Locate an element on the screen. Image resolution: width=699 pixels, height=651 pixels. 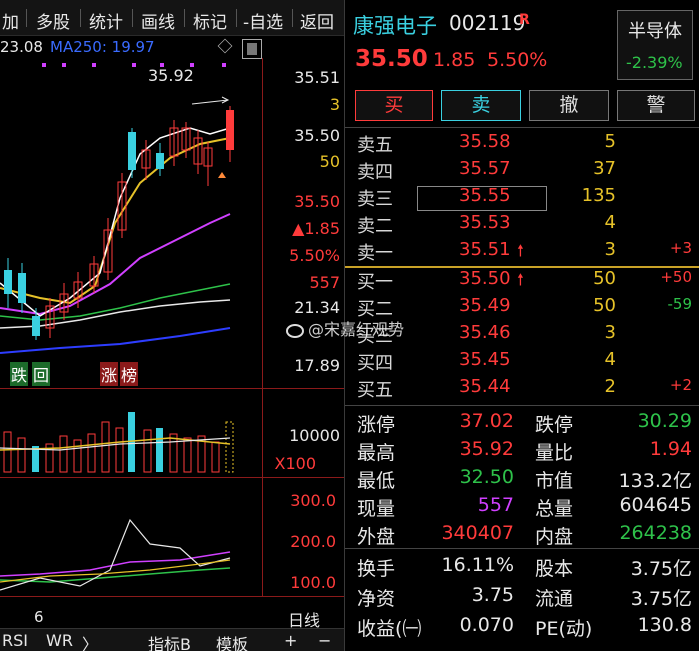
ask-row: 卖三 35.55 135 is located at coordinates (522, 198).